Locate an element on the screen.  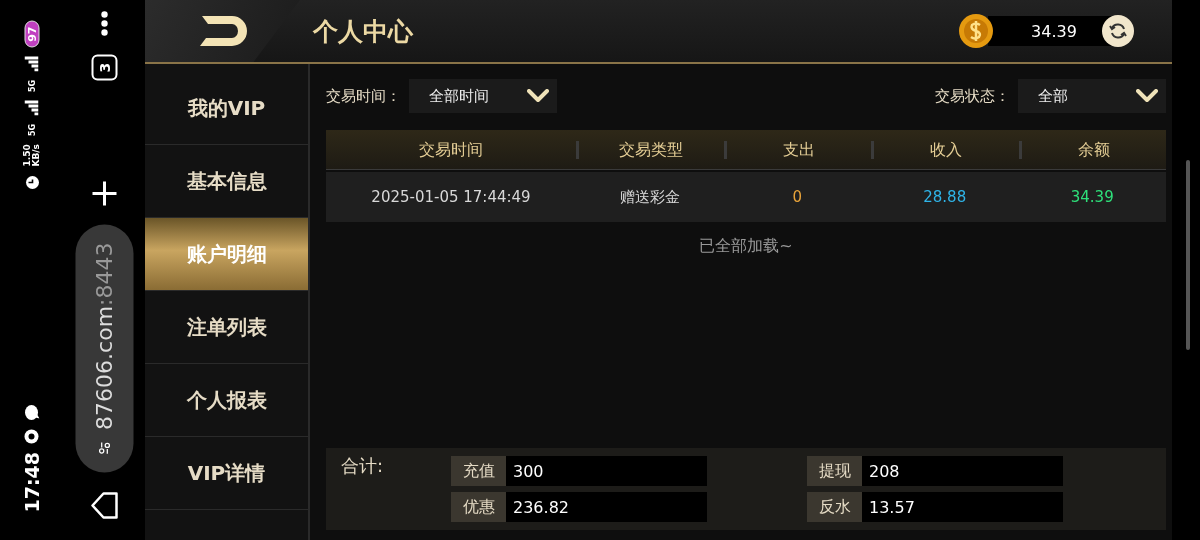
home-icon is located at coordinates (103, 505).